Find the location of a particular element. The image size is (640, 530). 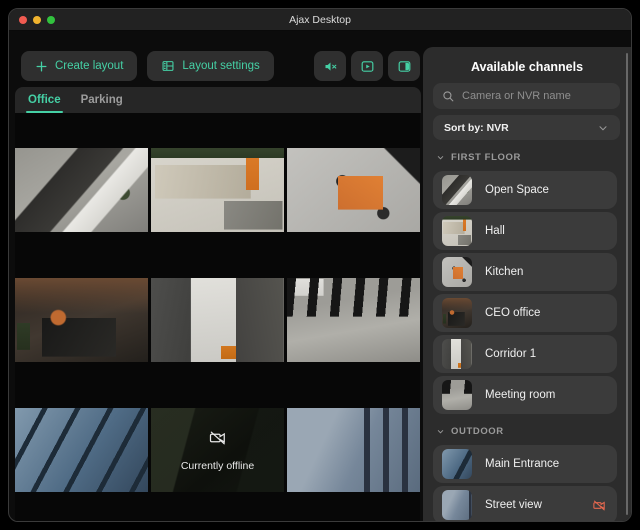

camera-tile-offline: Currently offline is located at coordinates (217, 450).